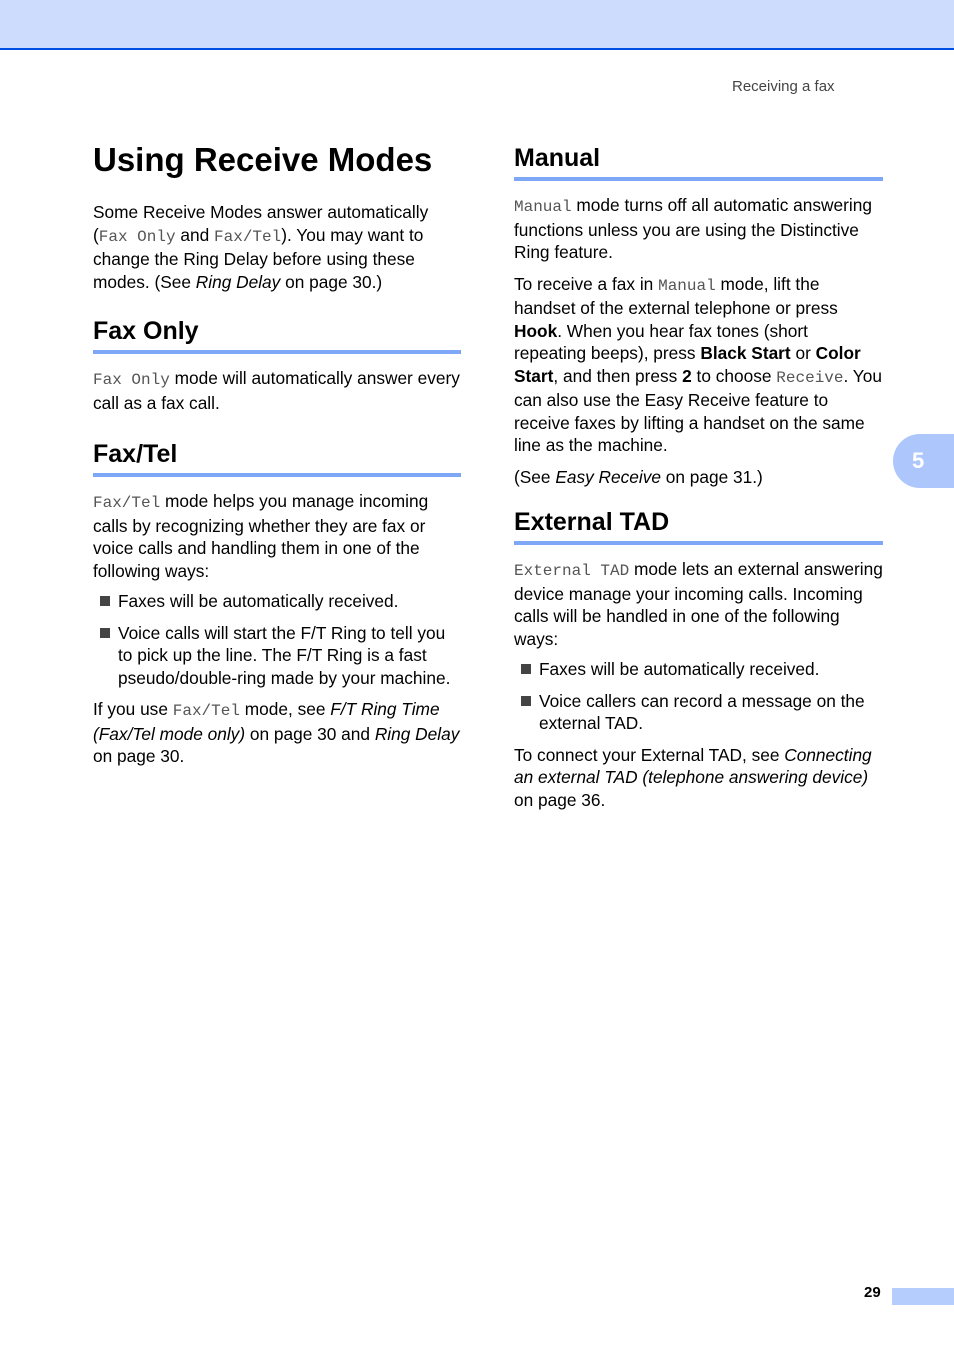 Image resolution: width=954 pixels, height=1350 pixels. I want to click on header-band, so click(477, 25).